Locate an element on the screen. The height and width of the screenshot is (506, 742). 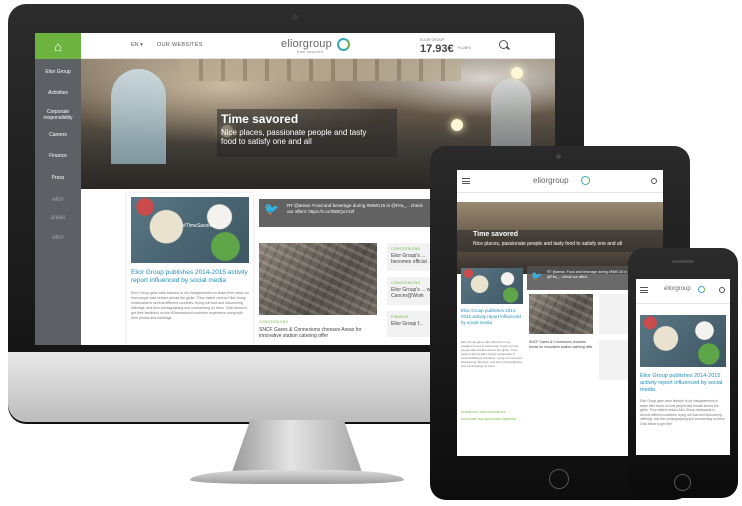
sidebar-item-finance: Finance is located at coordinates (58, 156).